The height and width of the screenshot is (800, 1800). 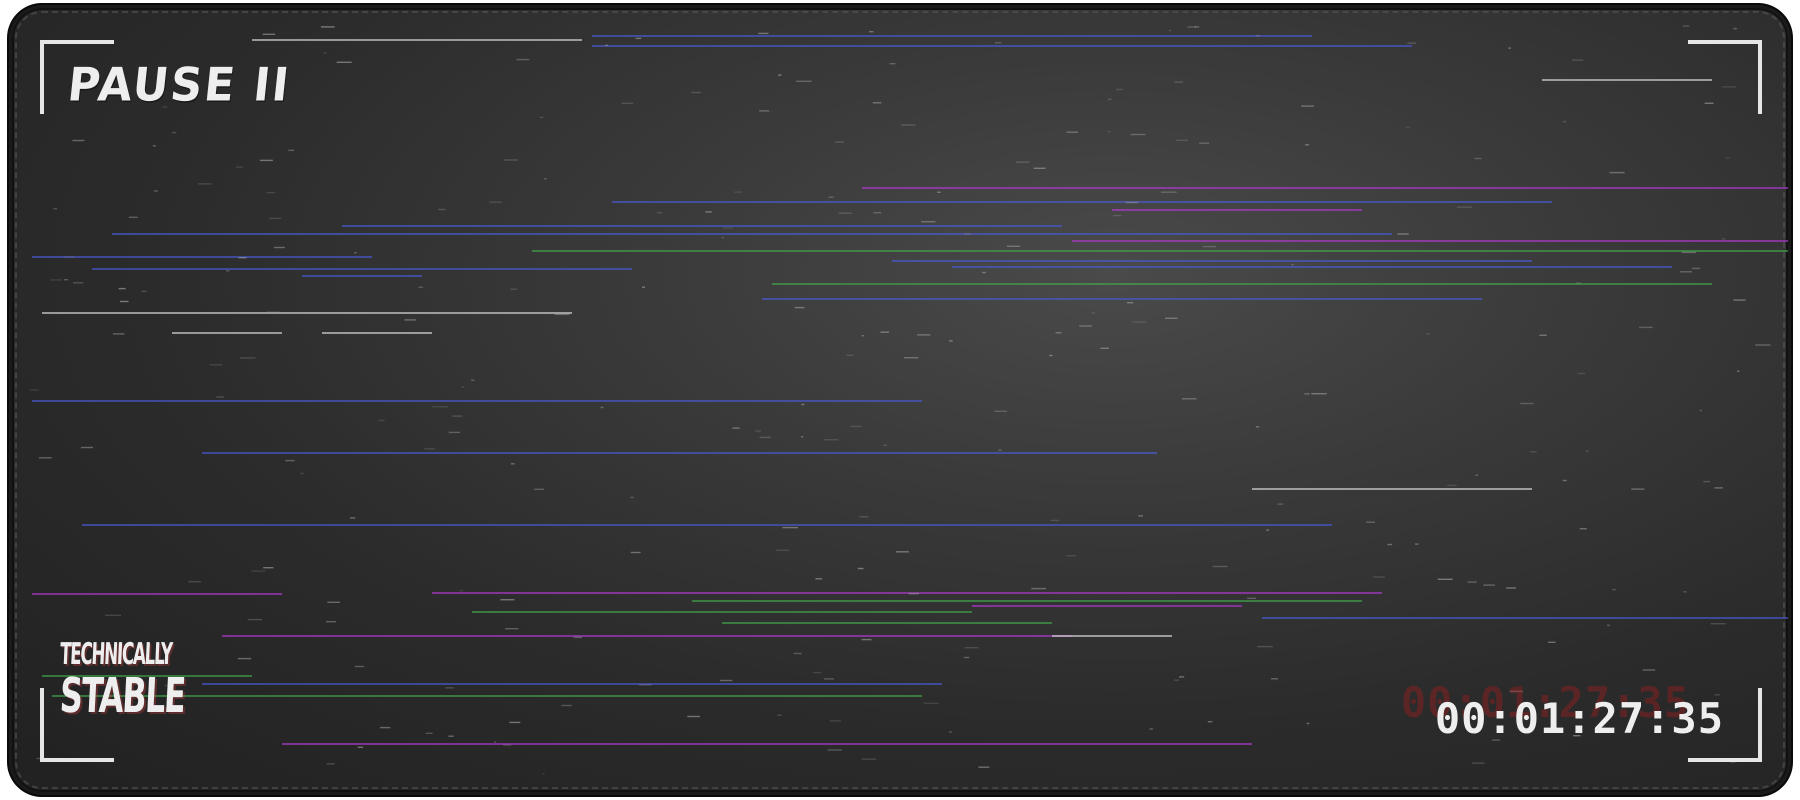 I want to click on corner-bracket-icon-top-right, so click(x=1725, y=77).